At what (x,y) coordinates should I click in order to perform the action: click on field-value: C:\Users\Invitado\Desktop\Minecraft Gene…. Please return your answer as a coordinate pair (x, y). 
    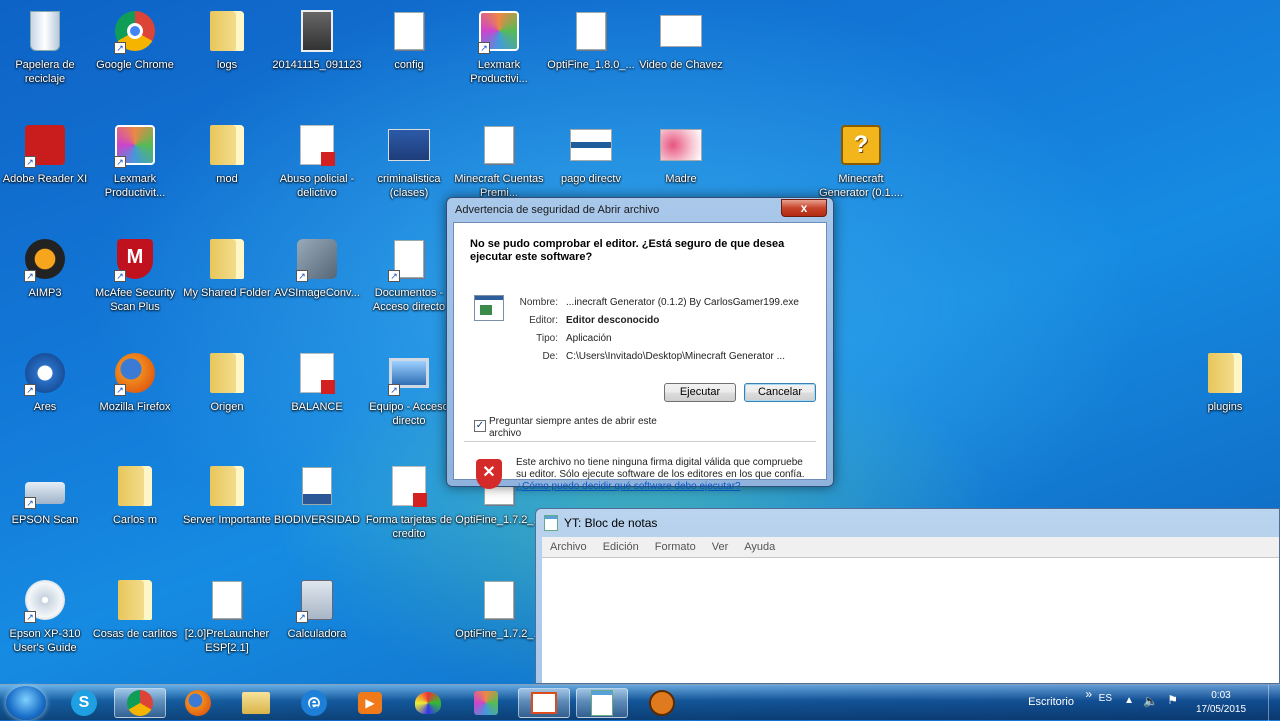
    Looking at the image, I should click on (675, 356).